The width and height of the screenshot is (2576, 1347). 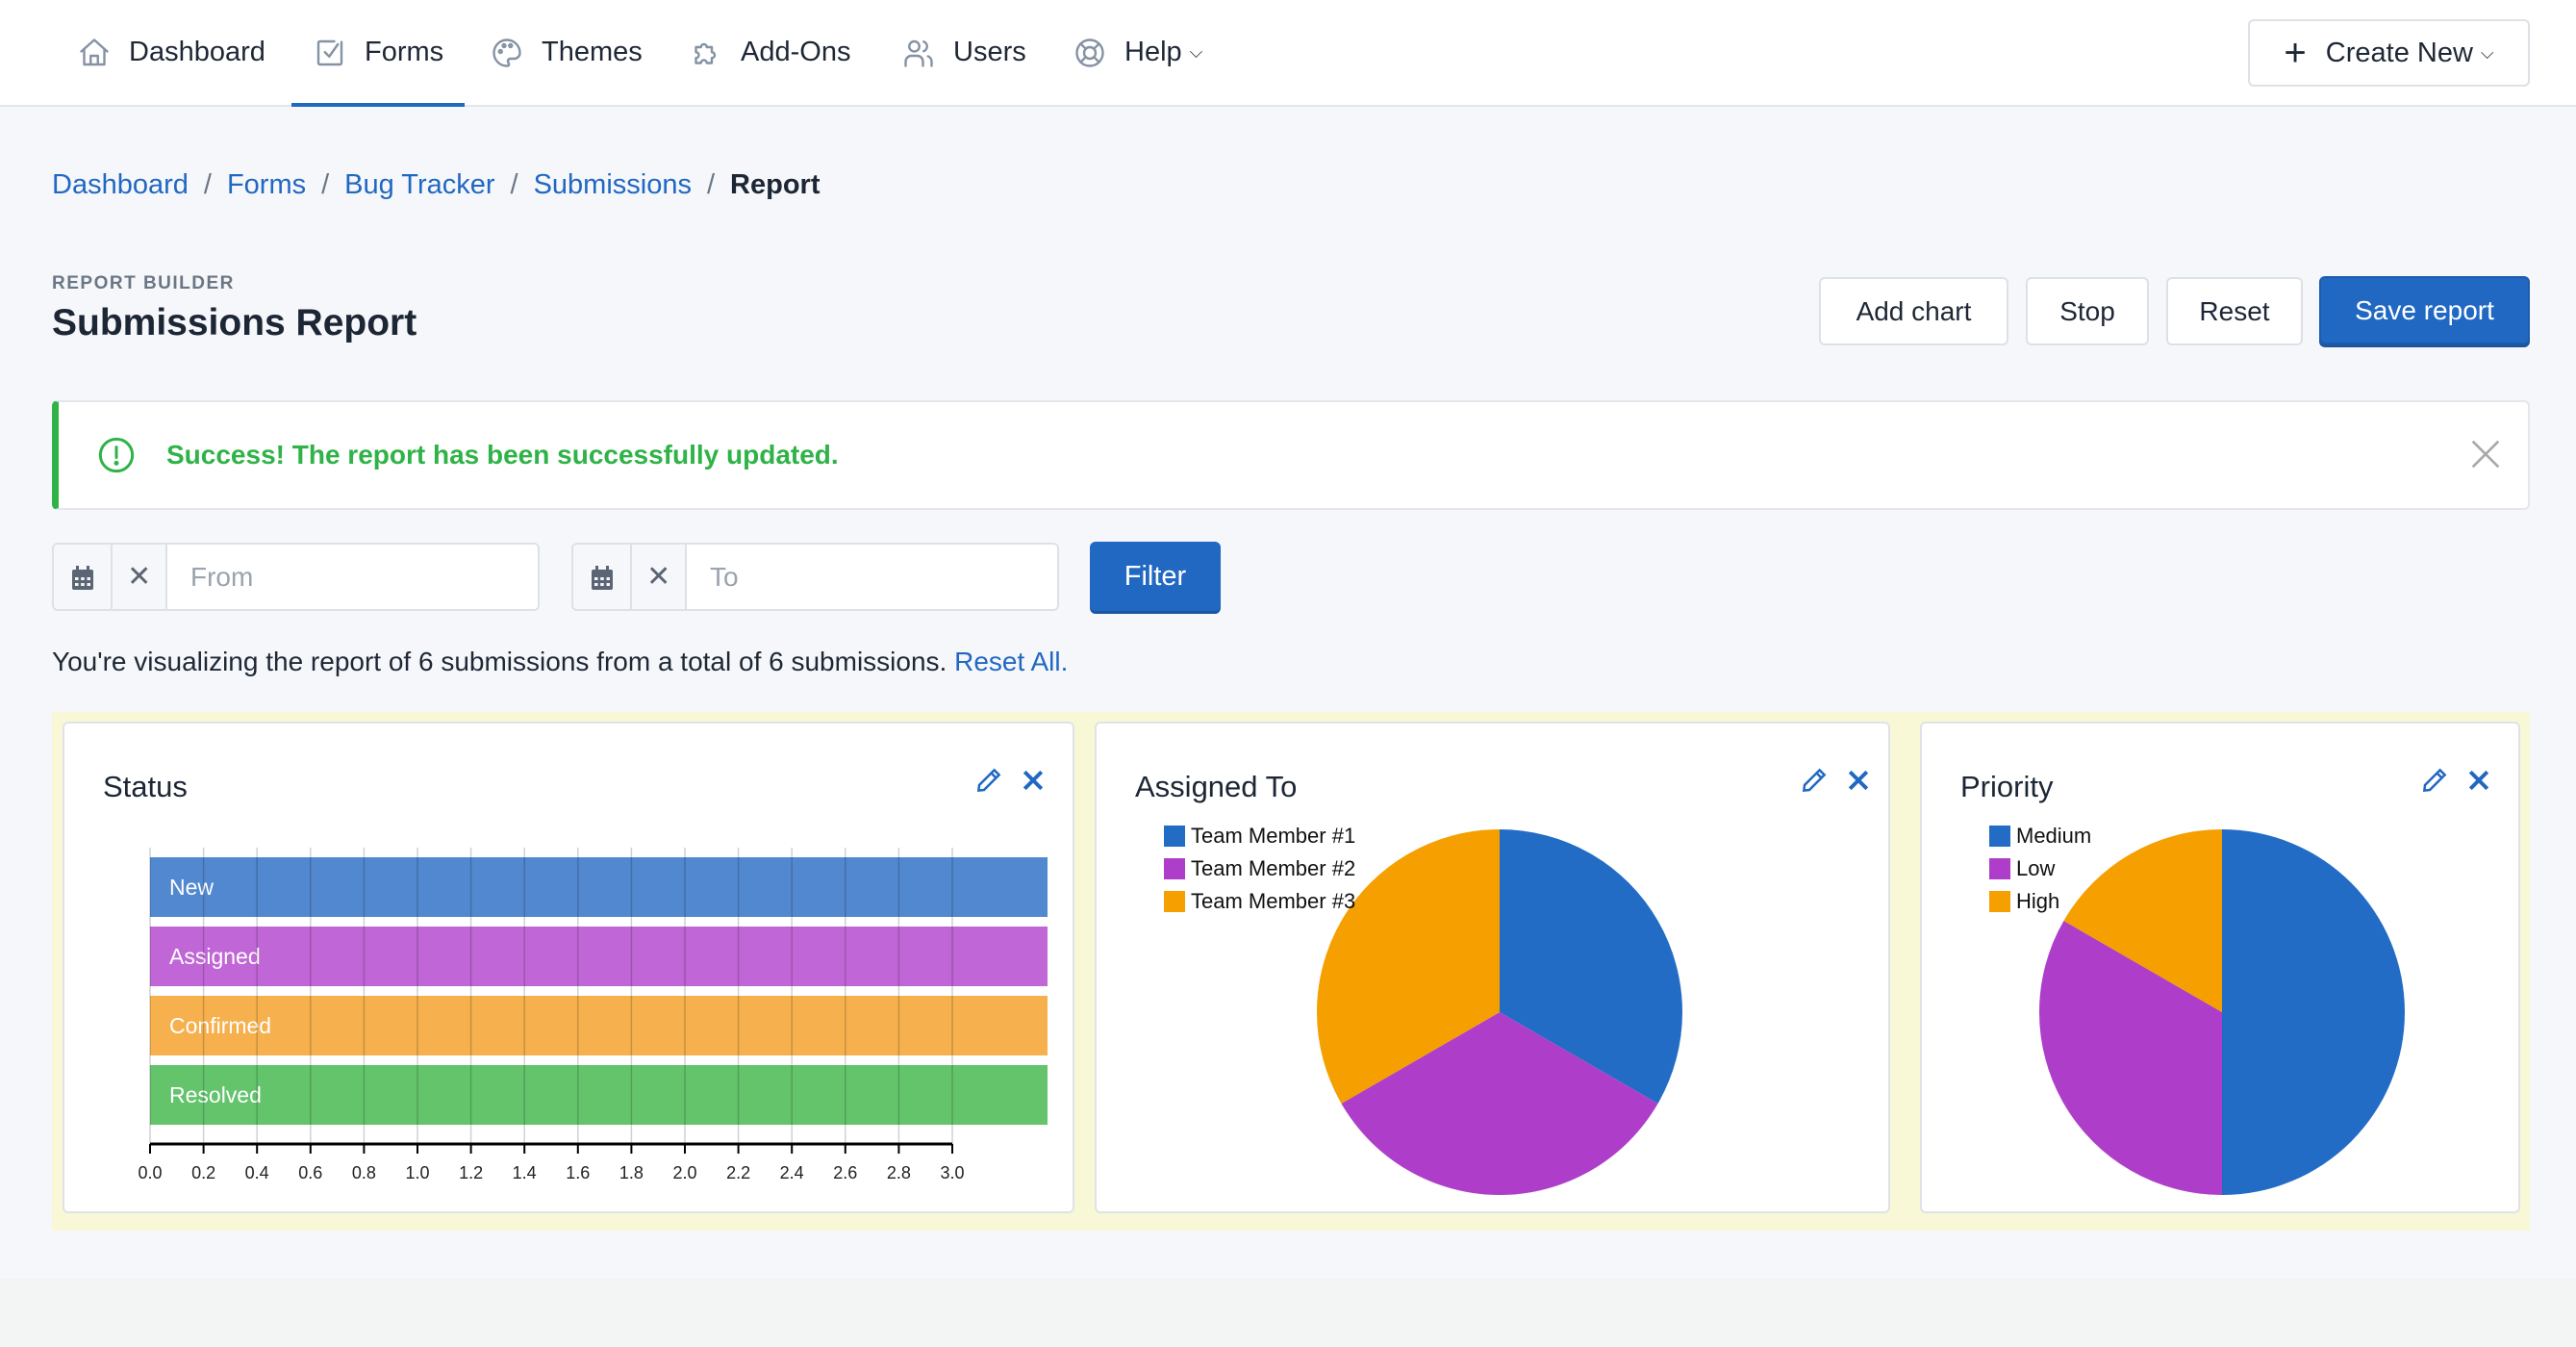 I want to click on legend-label: Low, so click(x=2035, y=868).